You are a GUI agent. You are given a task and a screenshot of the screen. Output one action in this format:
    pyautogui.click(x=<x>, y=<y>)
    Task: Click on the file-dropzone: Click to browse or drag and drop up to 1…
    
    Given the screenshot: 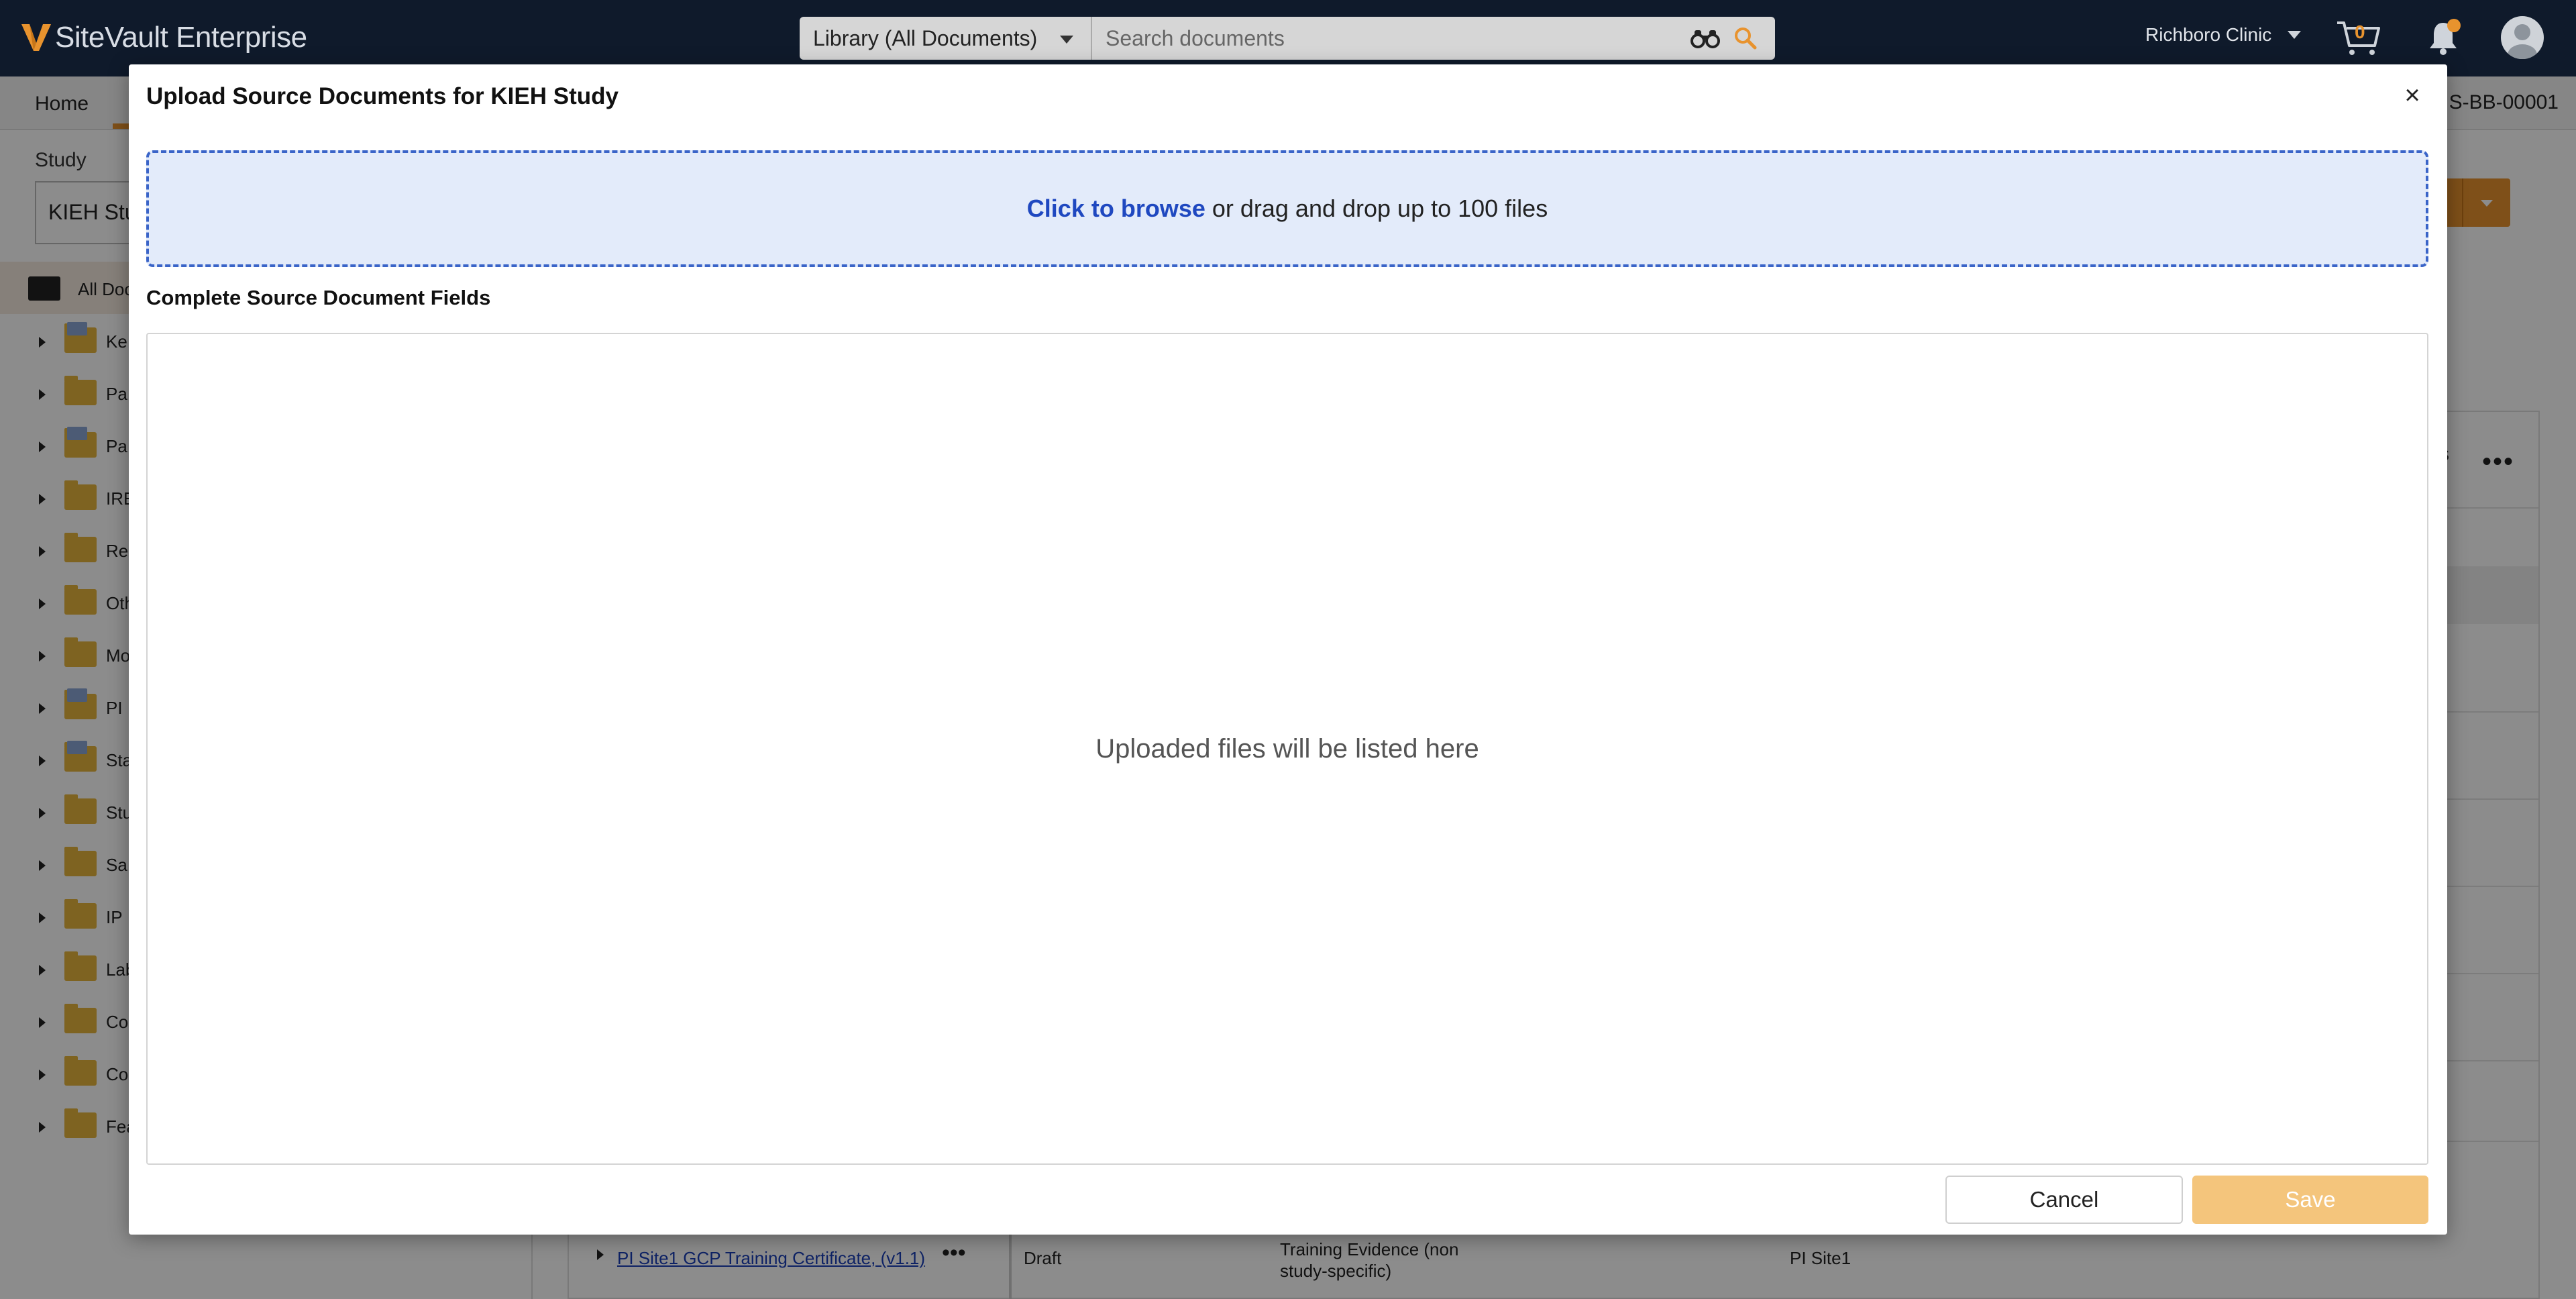 What is the action you would take?
    pyautogui.click(x=1287, y=208)
    